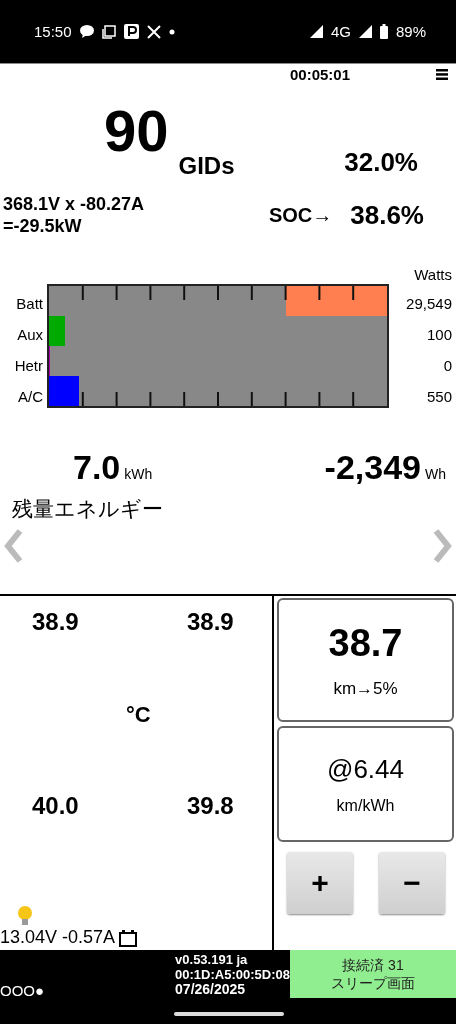 The height and width of the screenshot is (1024, 456). What do you see at coordinates (171, 31) in the screenshot?
I see `dot-icon` at bounding box center [171, 31].